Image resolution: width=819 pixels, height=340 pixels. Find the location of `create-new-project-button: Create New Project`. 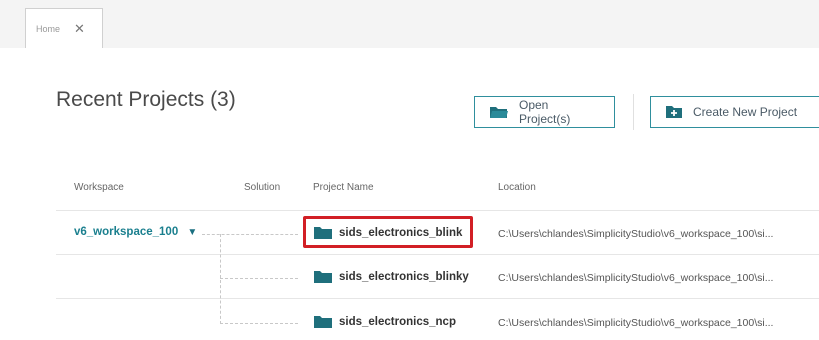

create-new-project-button: Create New Project is located at coordinates (734, 112).